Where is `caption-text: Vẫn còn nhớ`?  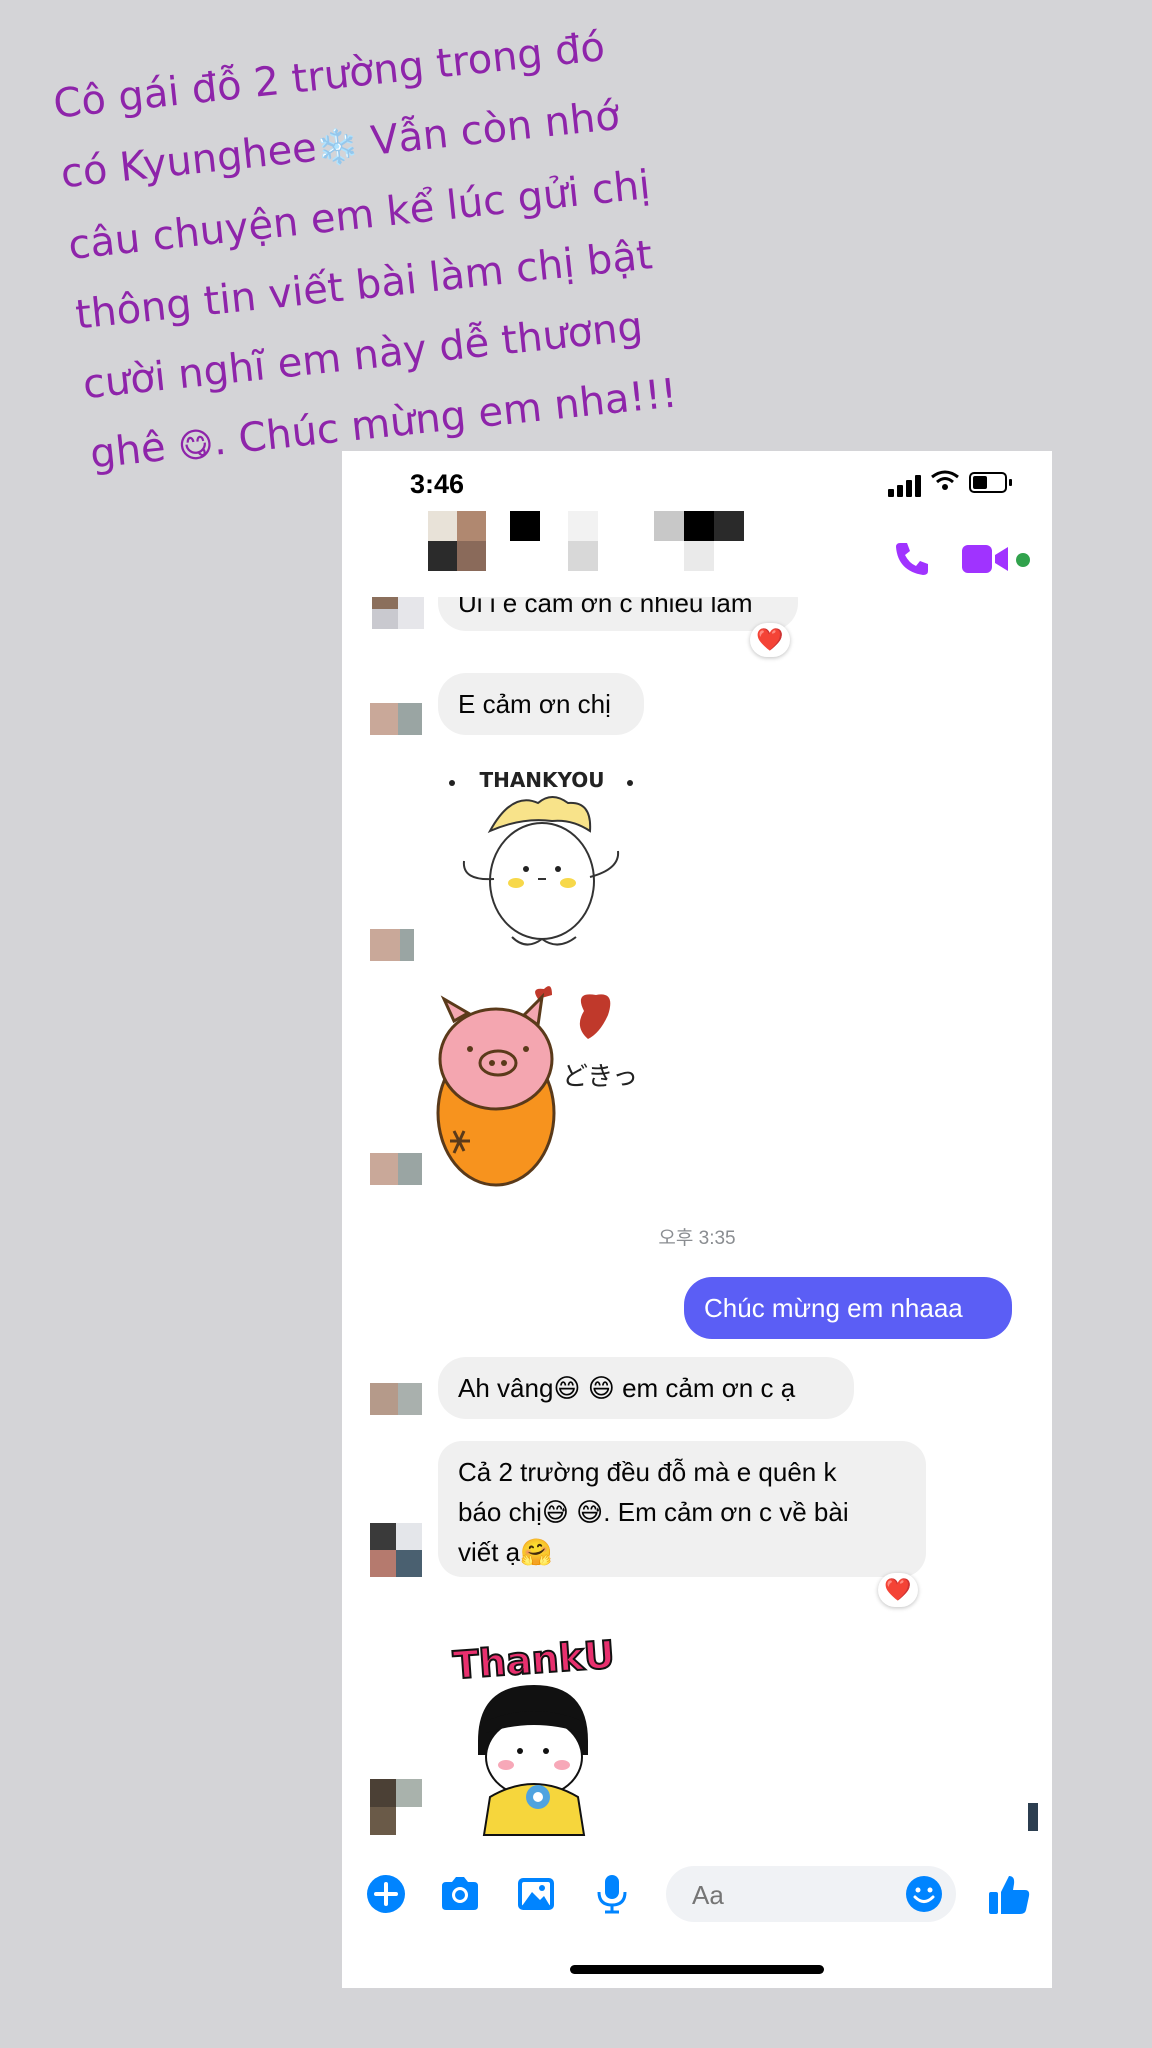 caption-text: Vẫn còn nhớ is located at coordinates (489, 129).